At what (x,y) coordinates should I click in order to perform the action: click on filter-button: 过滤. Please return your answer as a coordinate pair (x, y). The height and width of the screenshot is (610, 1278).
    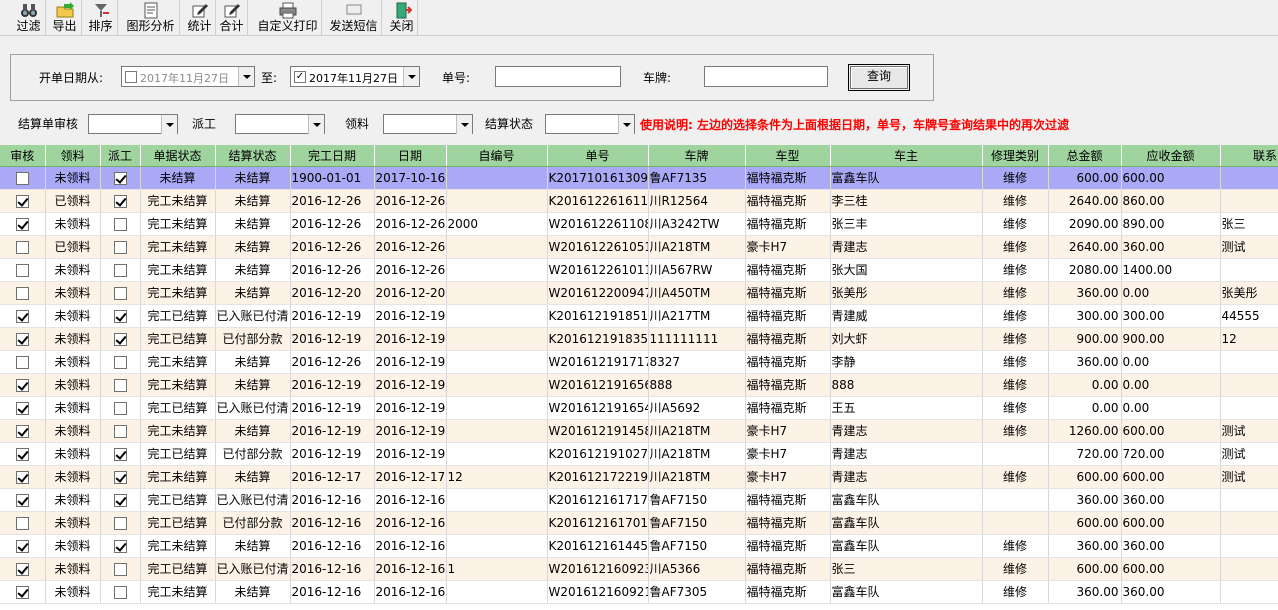
    Looking at the image, I should click on (29, 17).